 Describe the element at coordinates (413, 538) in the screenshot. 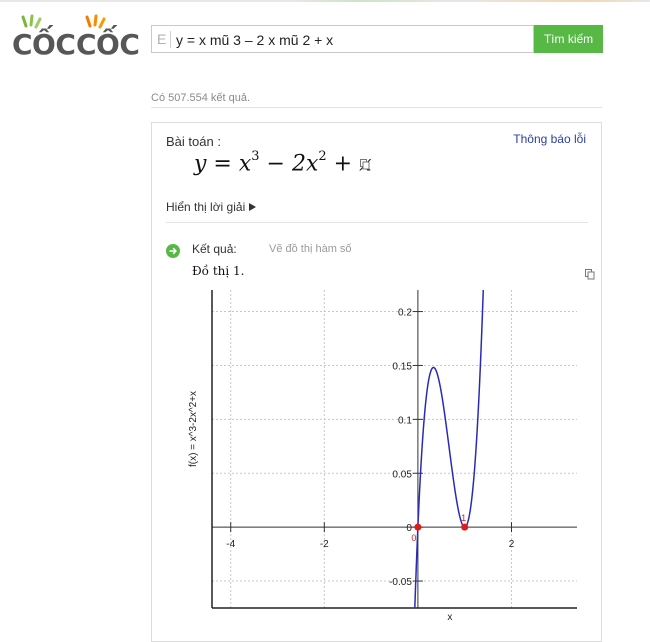

I see `graph-point-label: 0` at that location.